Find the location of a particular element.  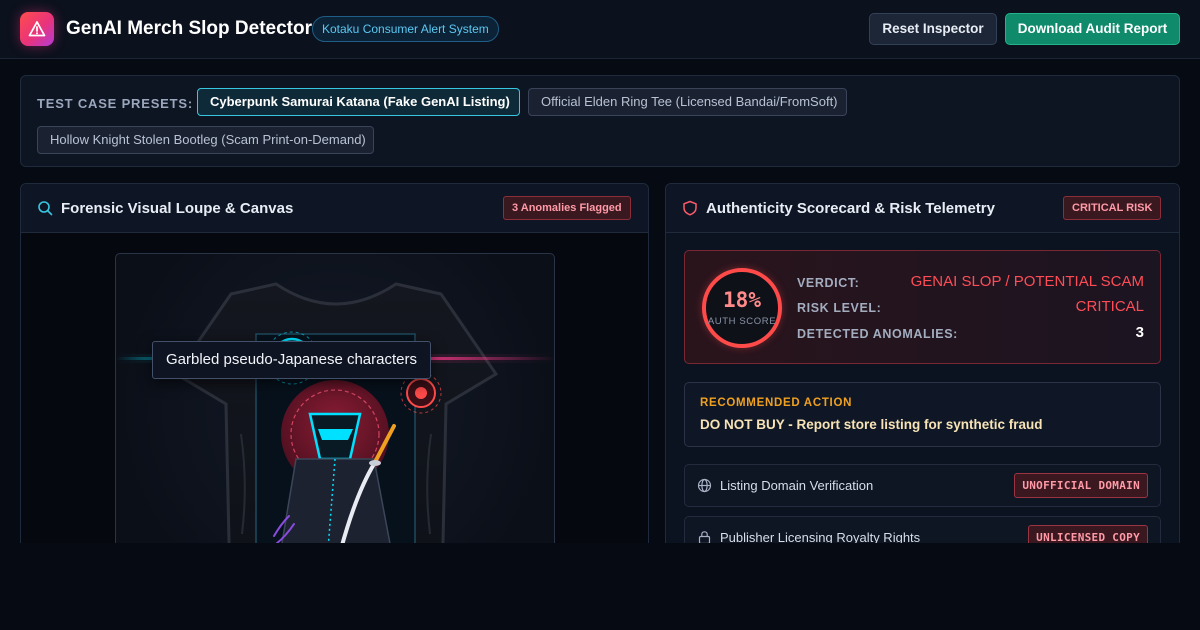

warning-icon is located at coordinates (37, 29).